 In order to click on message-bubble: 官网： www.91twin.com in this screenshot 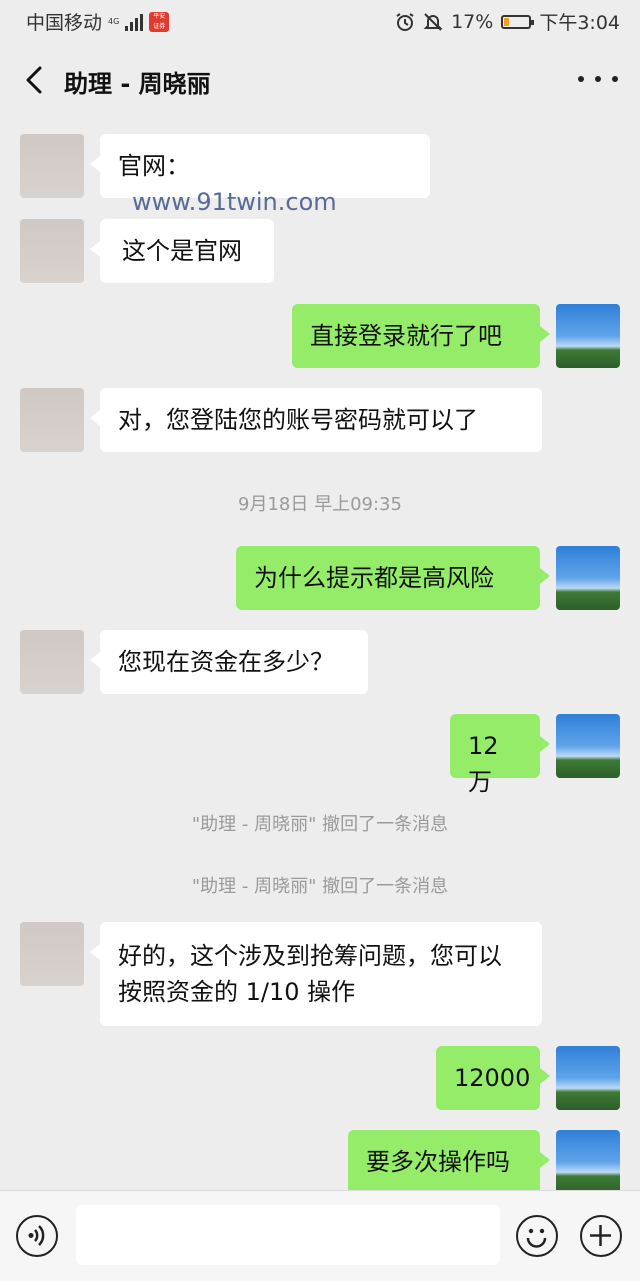, I will do `click(260, 175)`.